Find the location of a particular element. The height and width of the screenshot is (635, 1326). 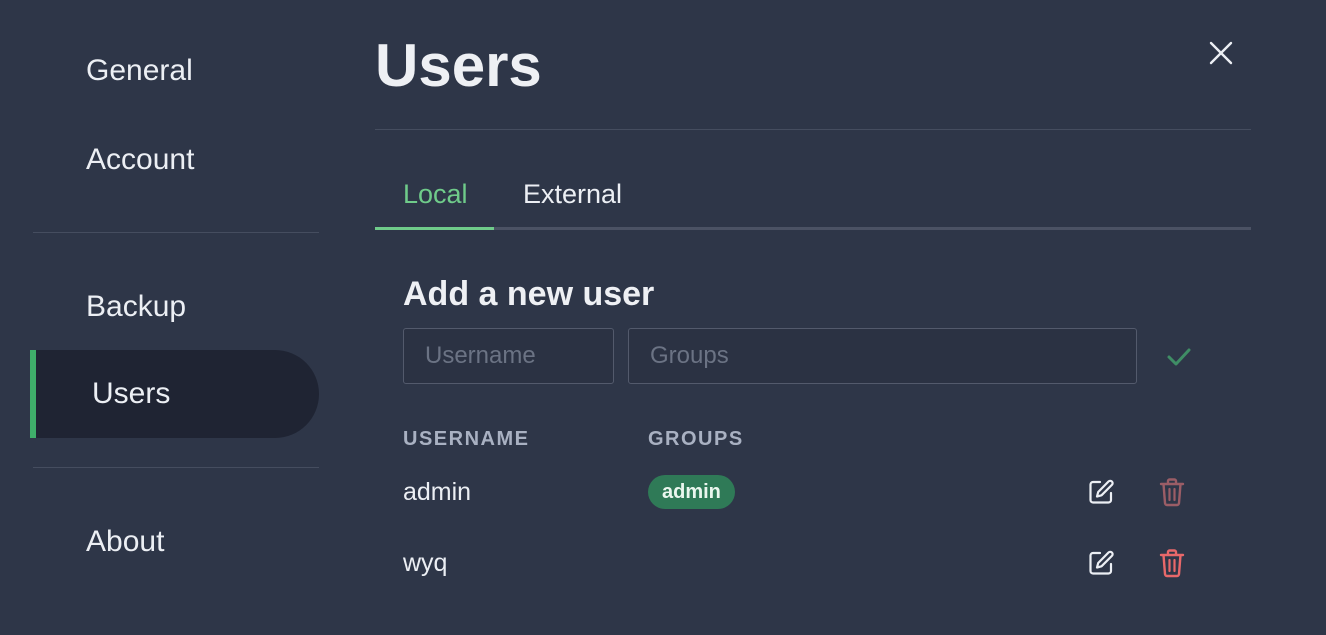

tab-external: External is located at coordinates (572, 195).